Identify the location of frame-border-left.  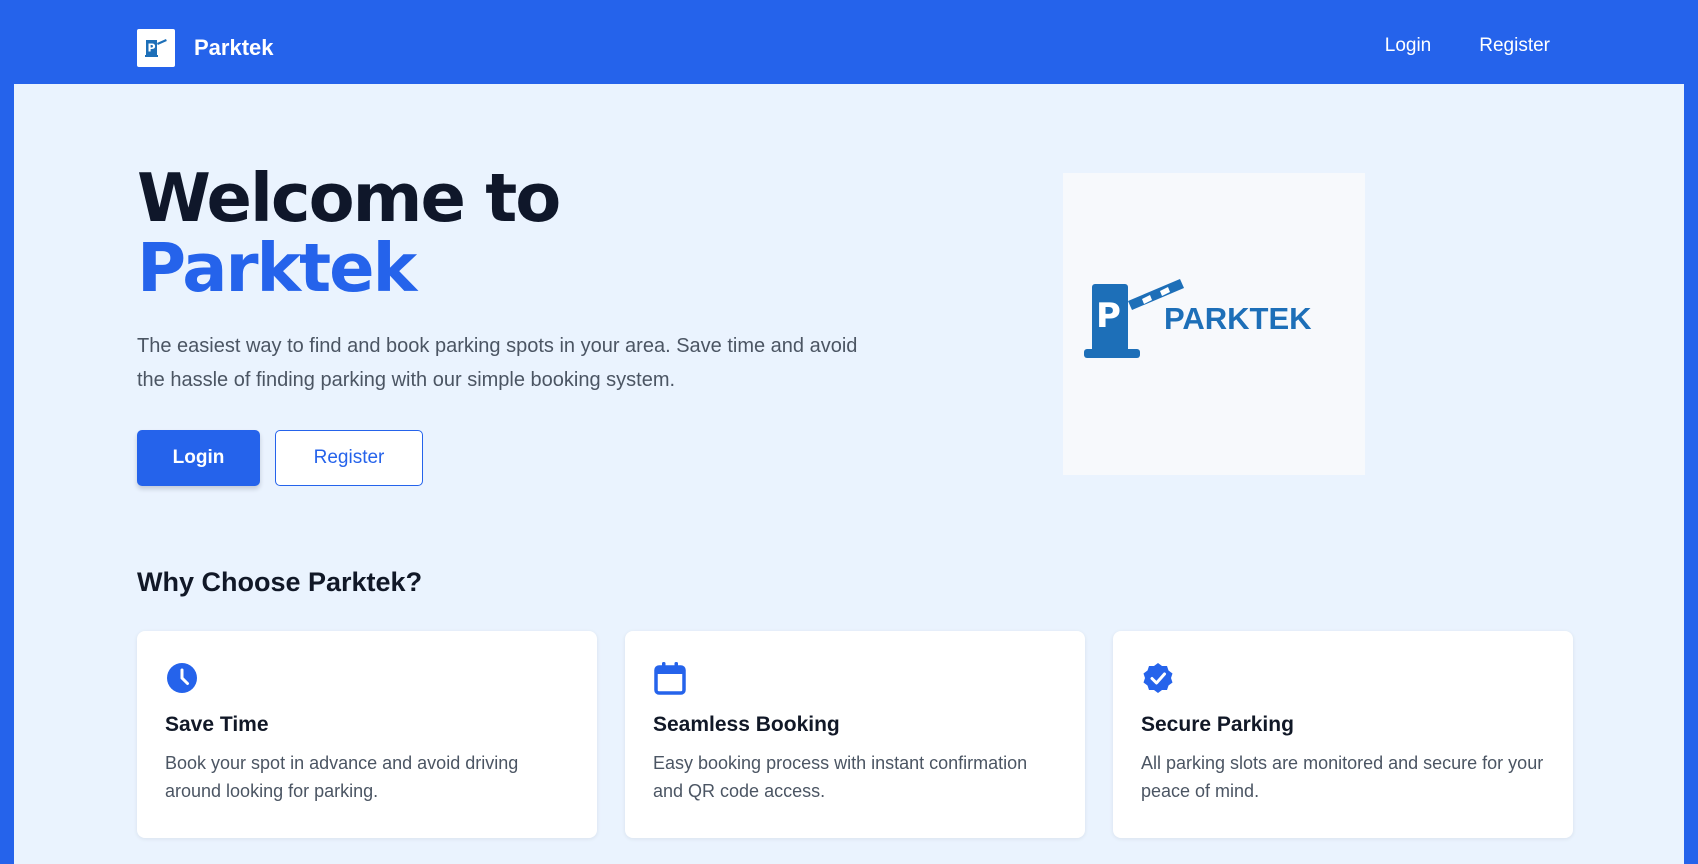
(7, 432).